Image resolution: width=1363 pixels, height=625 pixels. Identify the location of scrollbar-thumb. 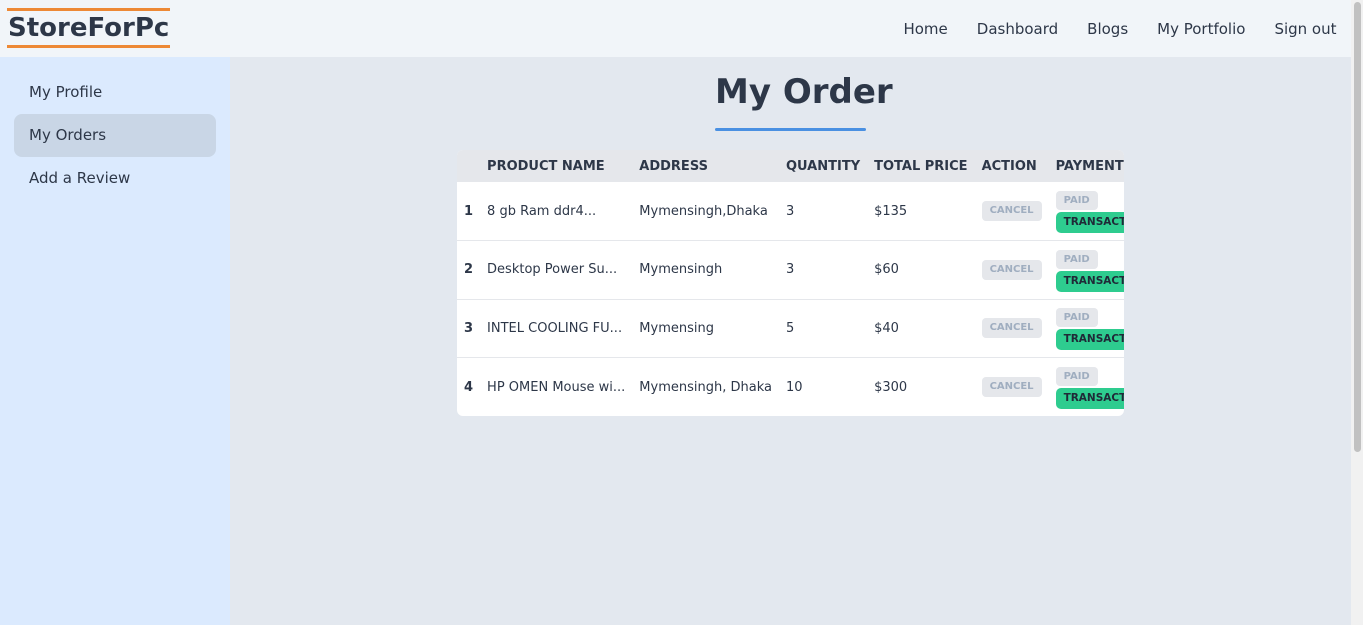
(1357, 227).